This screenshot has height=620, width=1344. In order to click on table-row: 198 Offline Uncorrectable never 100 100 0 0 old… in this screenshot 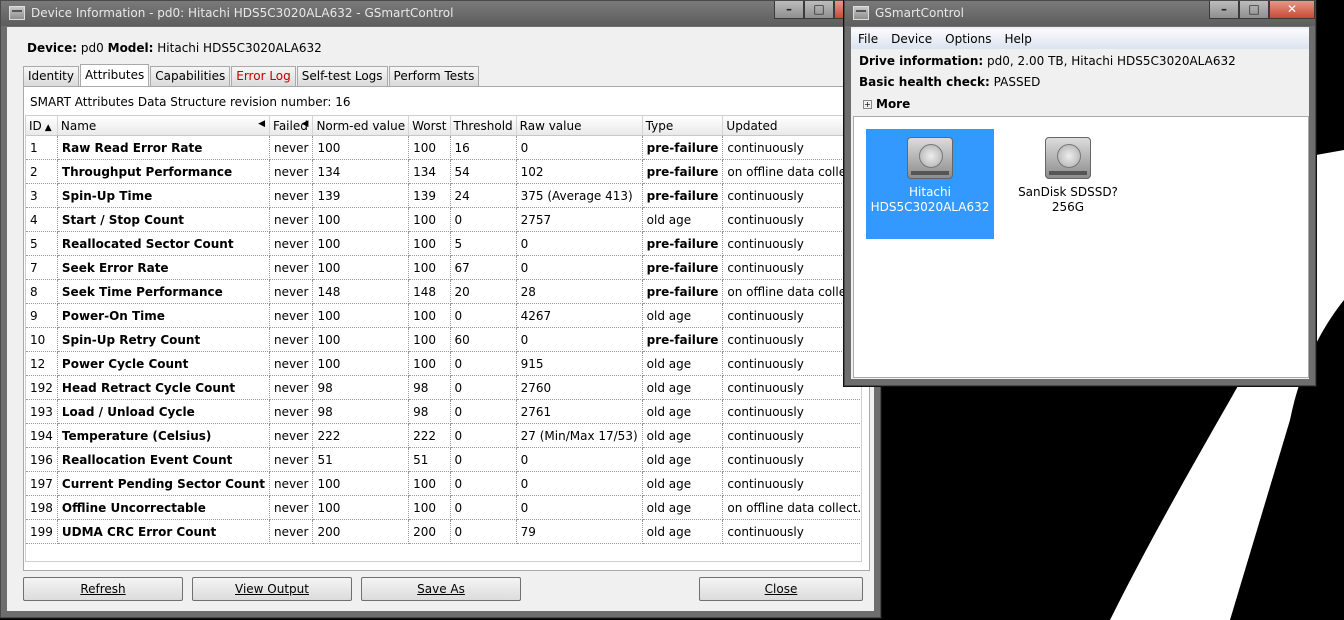, I will do `click(443, 507)`.